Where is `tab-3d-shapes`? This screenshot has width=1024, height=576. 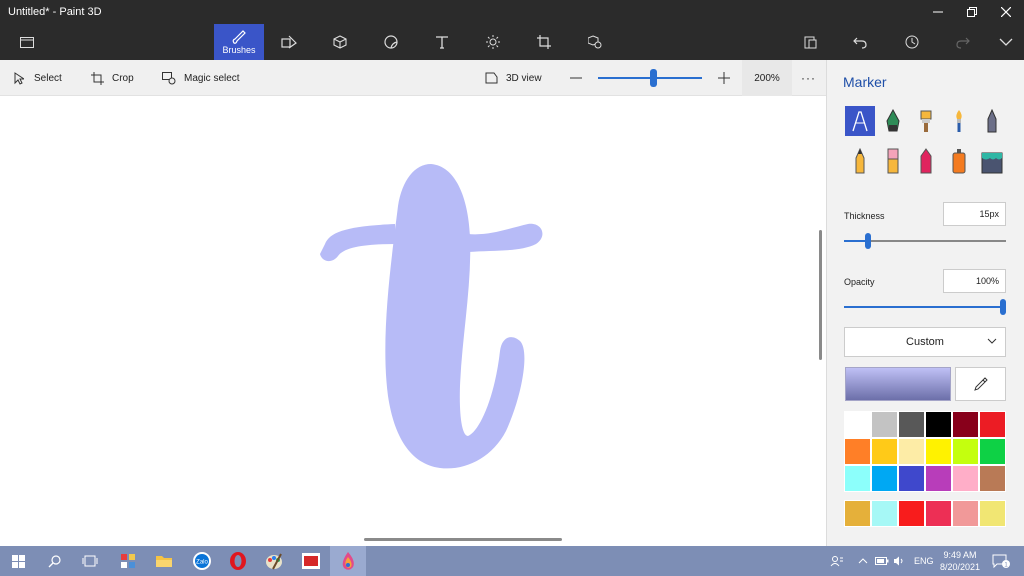 tab-3d-shapes is located at coordinates (340, 42).